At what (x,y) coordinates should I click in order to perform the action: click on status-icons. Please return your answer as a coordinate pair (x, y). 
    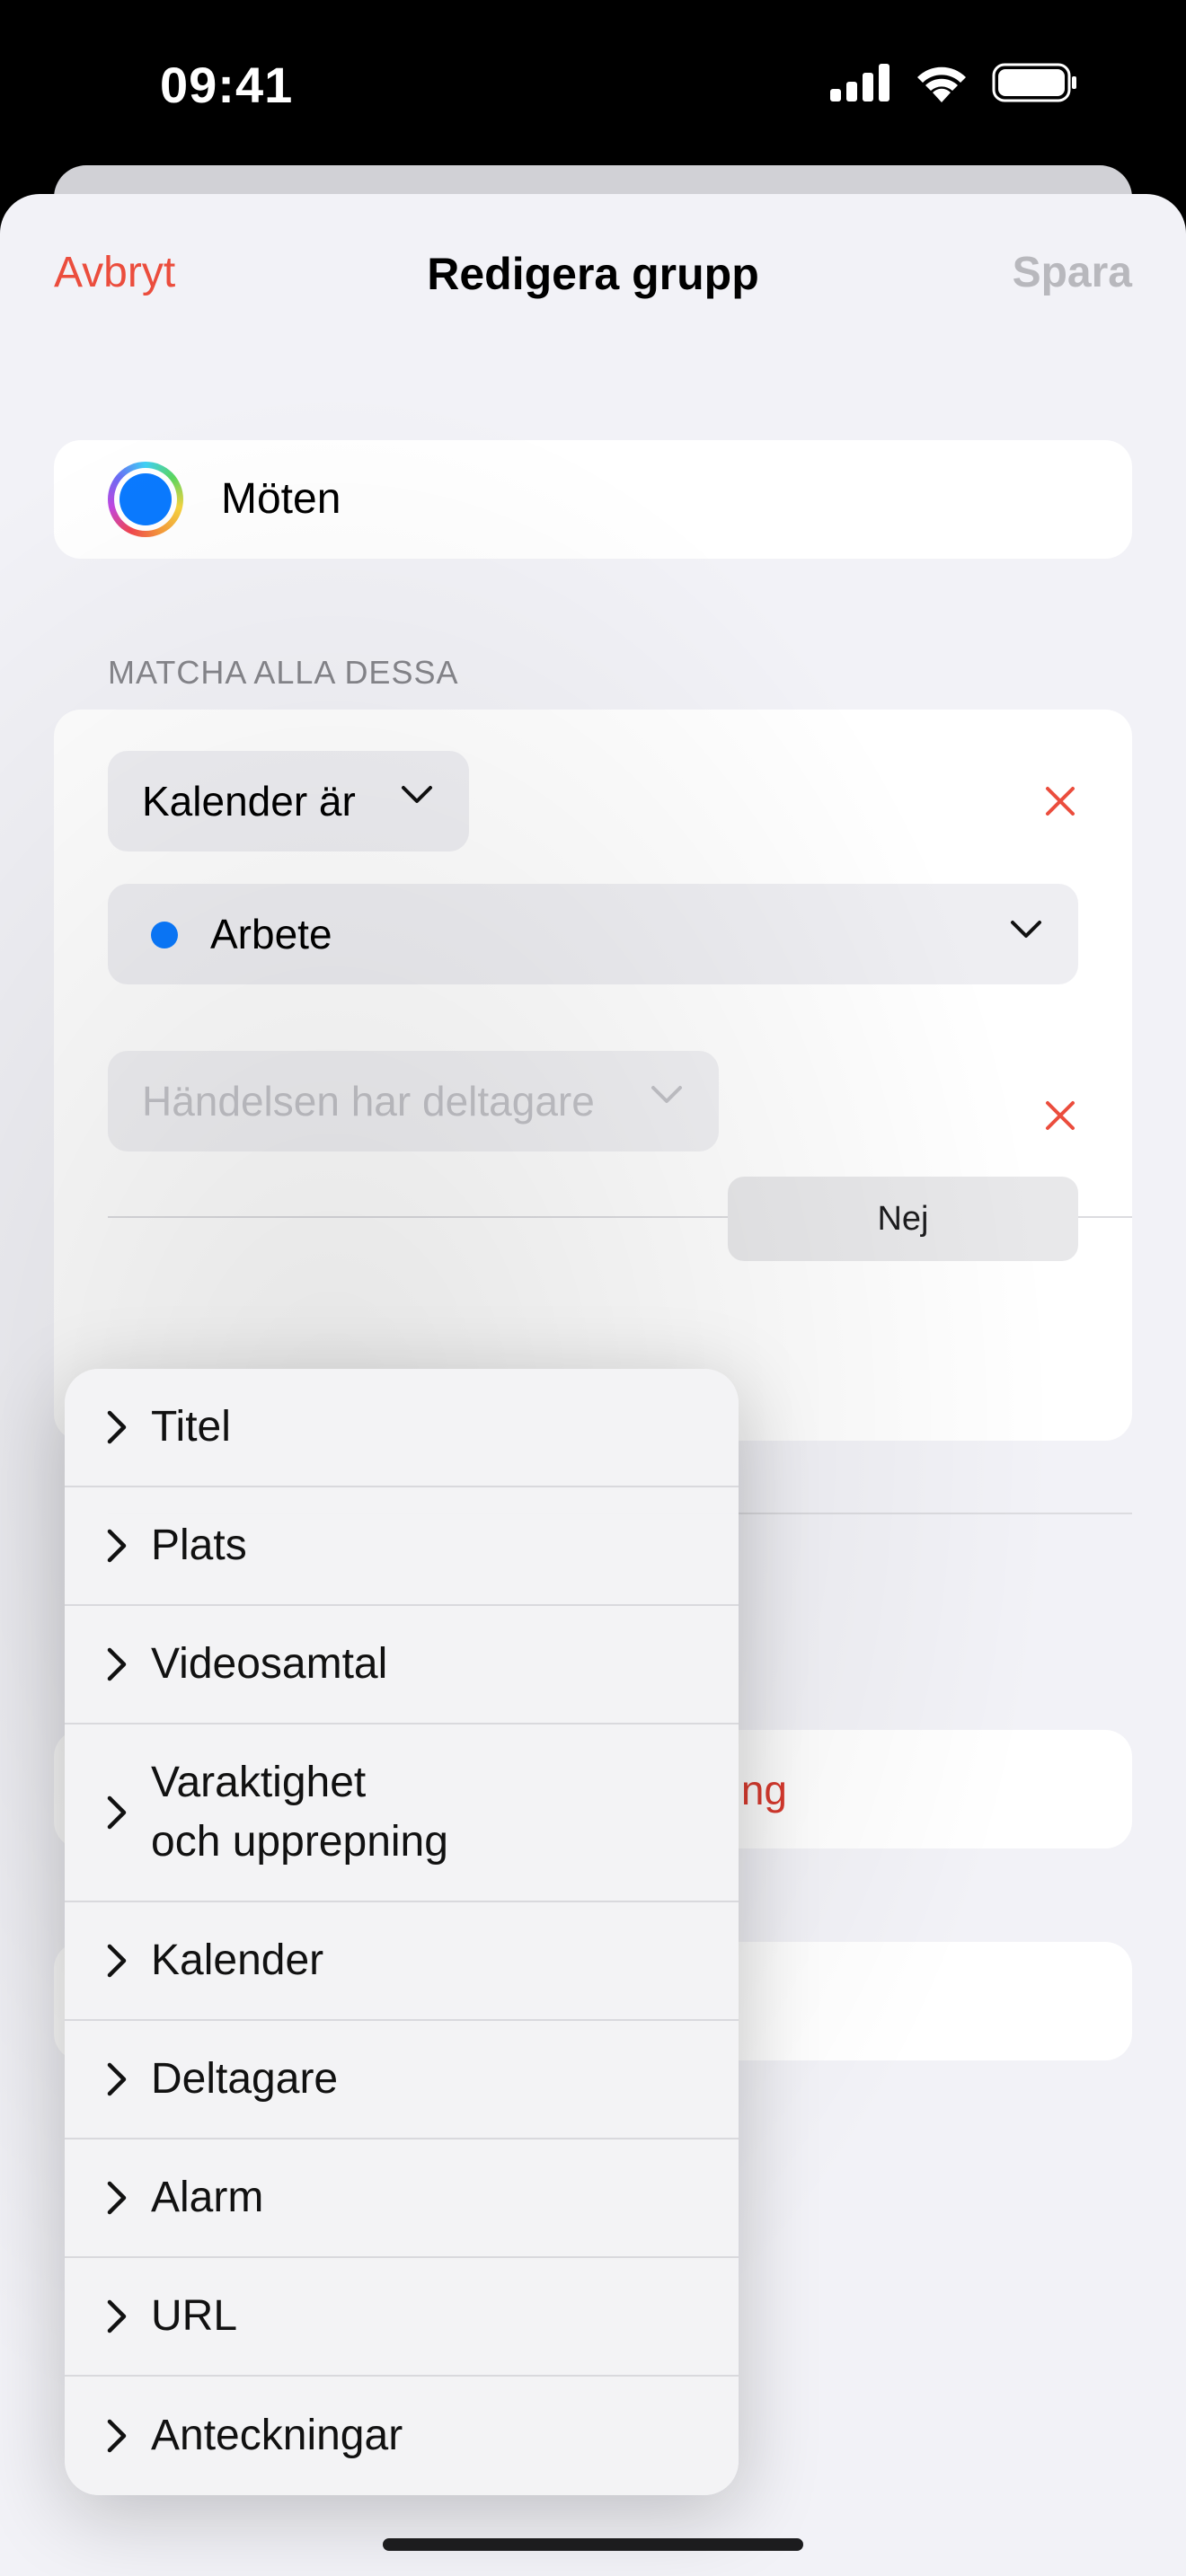
    Looking at the image, I should click on (954, 82).